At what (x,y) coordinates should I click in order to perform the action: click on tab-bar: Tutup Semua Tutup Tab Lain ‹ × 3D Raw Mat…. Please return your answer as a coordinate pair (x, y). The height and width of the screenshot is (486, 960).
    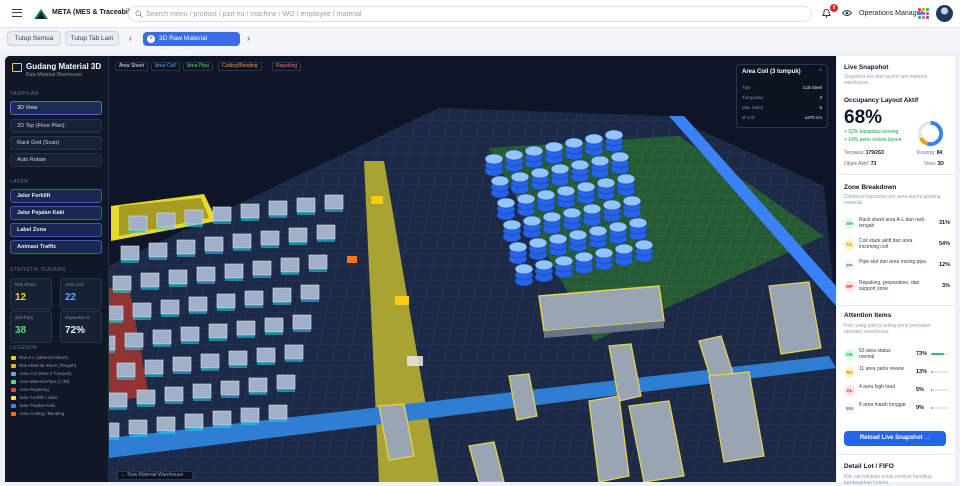
    Looking at the image, I should click on (480, 42).